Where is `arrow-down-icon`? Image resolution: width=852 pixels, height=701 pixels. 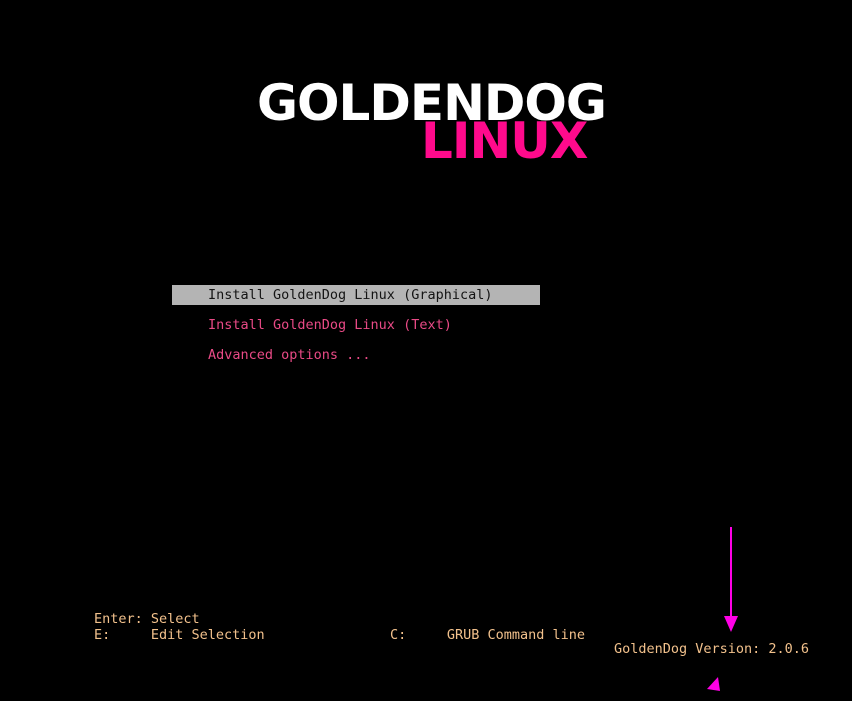
arrow-down-icon is located at coordinates (731, 579).